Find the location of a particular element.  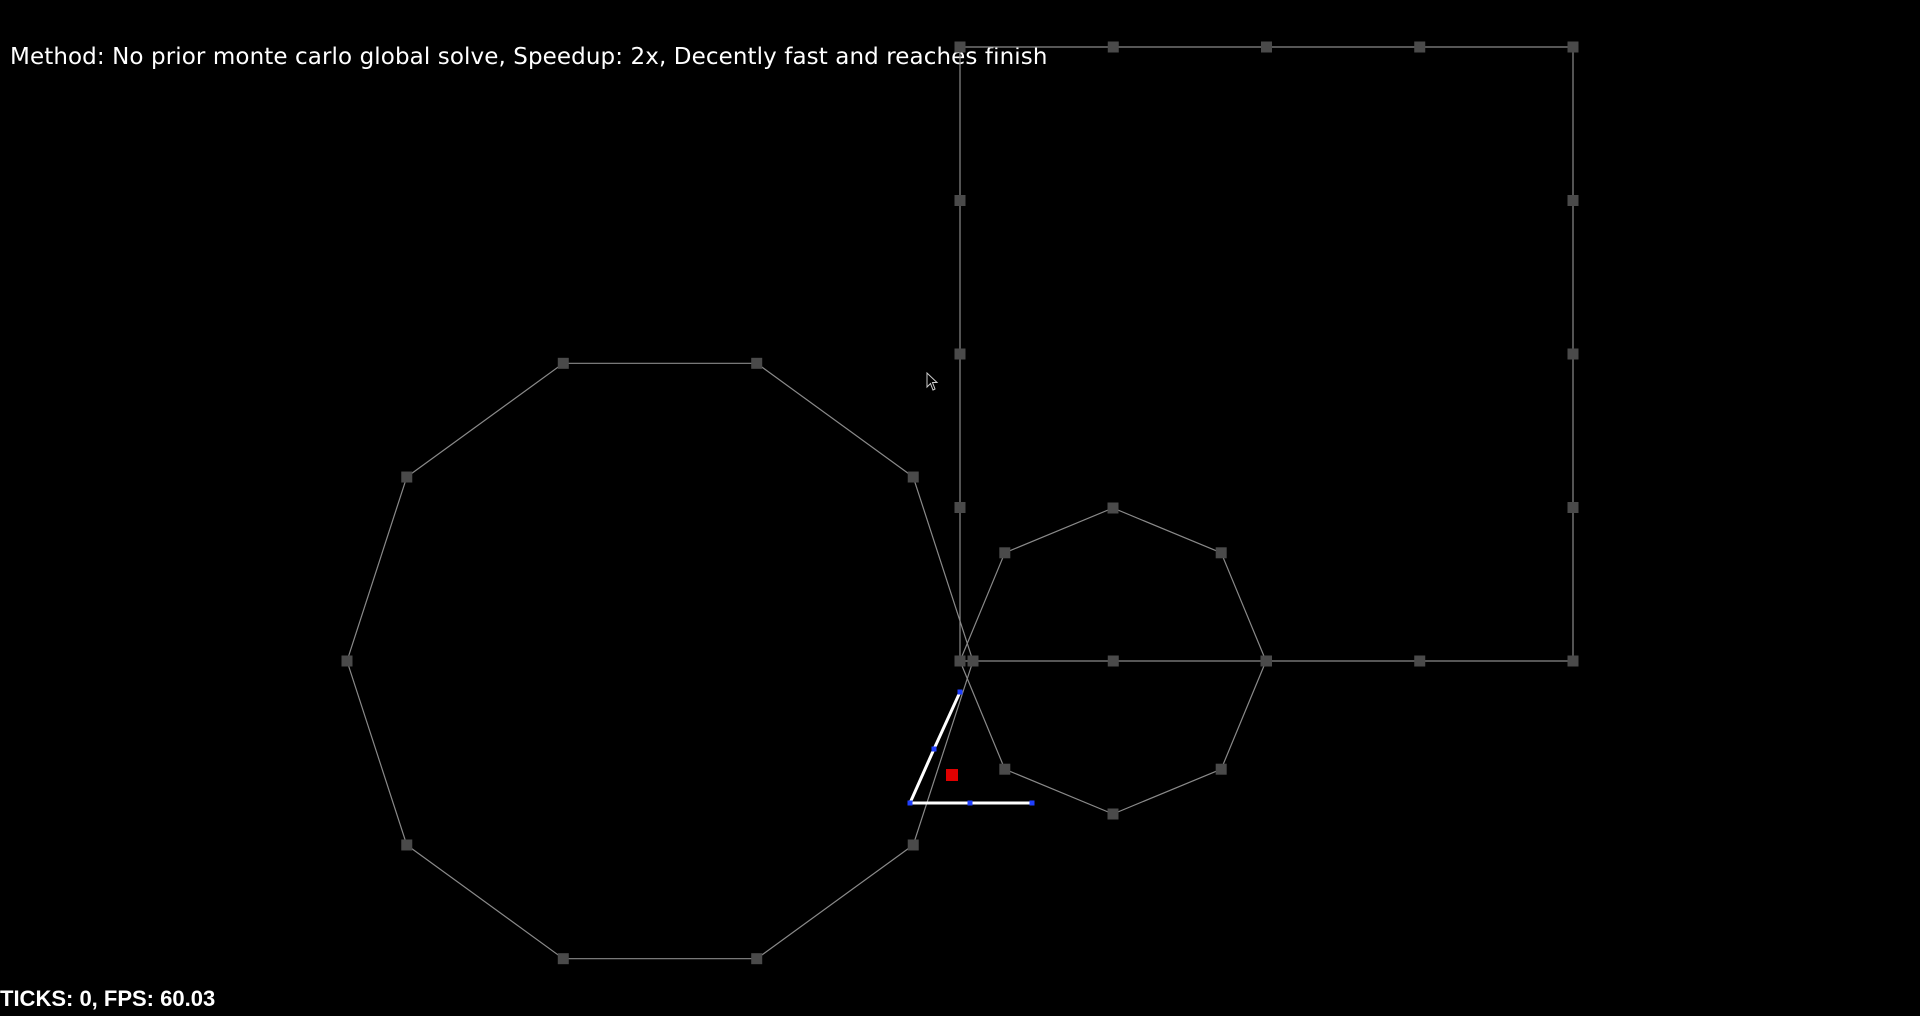

mouse-pointer-icon is located at coordinates (932, 381).